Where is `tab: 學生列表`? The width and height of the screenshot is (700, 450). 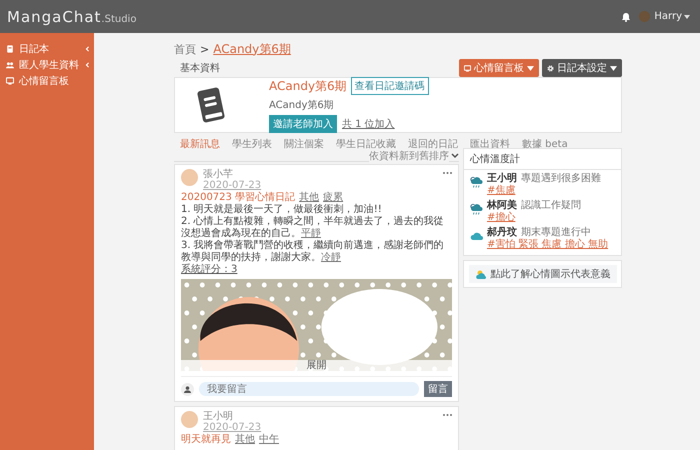
tab: 學生列表 is located at coordinates (252, 144).